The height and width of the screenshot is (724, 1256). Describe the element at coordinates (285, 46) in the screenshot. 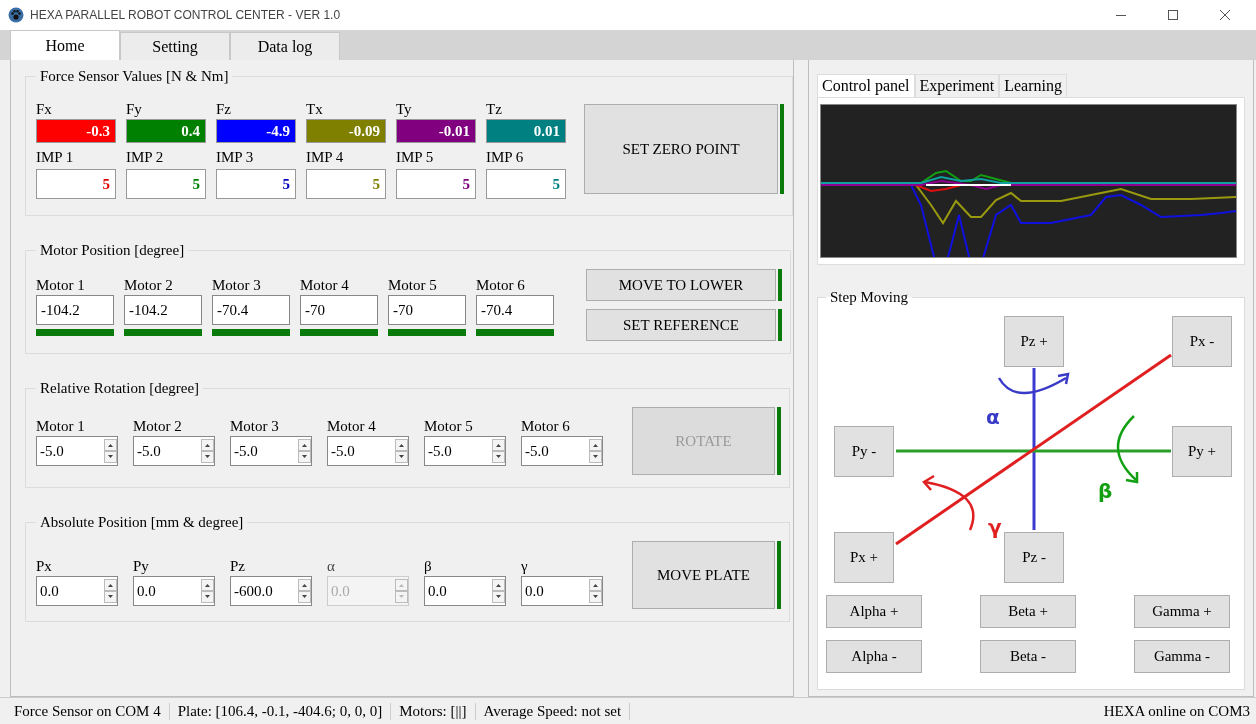

I see `tab: Data log` at that location.